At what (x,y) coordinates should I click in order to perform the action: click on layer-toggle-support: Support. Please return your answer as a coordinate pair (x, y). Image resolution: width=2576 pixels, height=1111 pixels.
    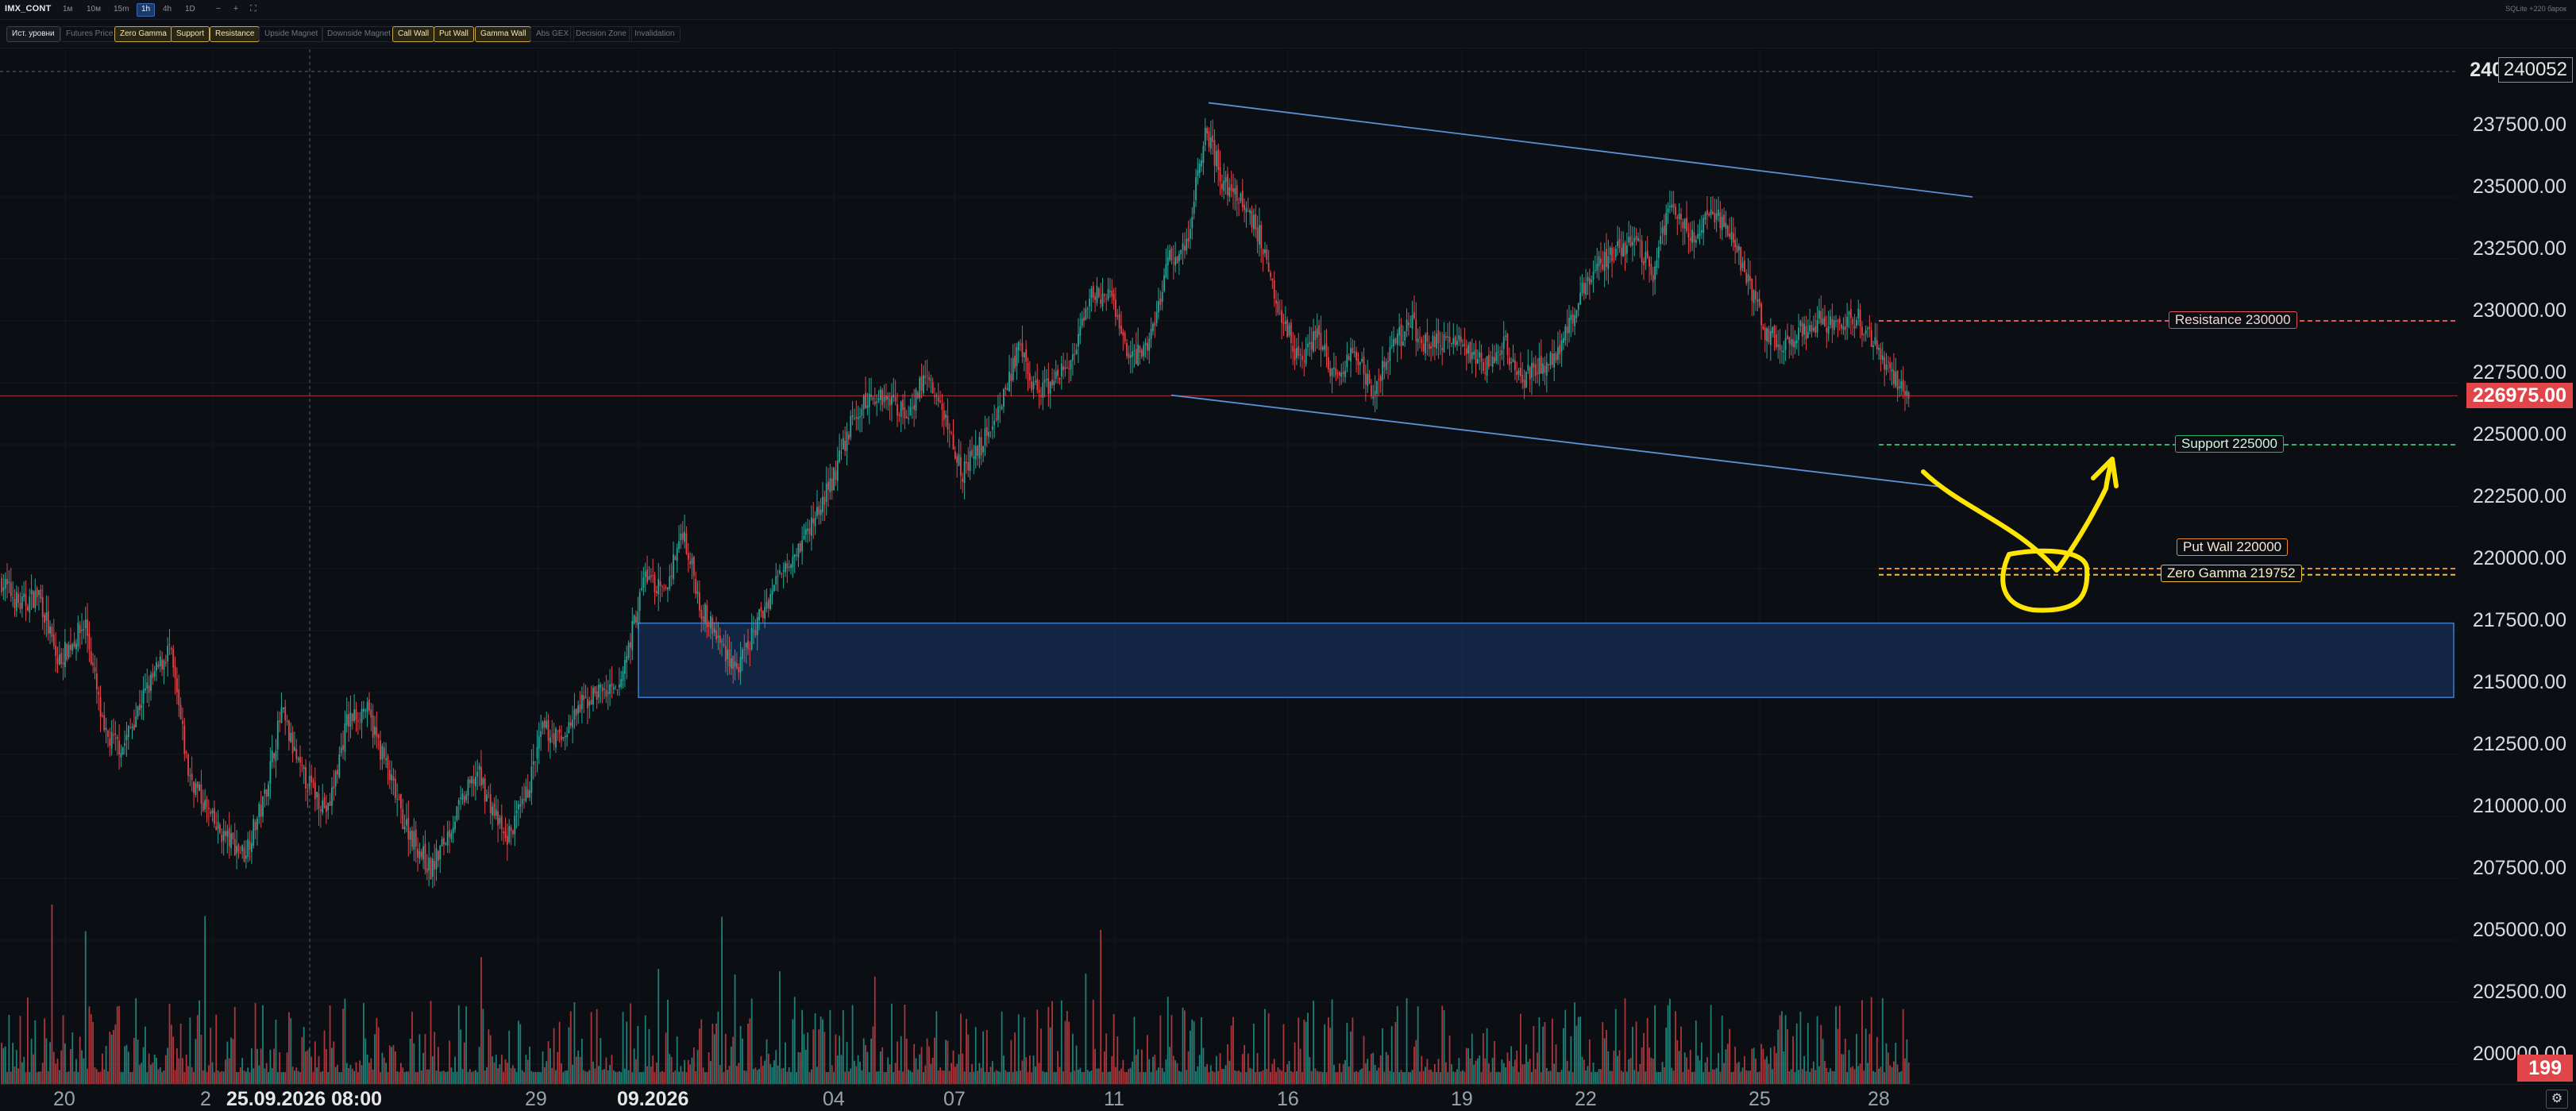
    Looking at the image, I should click on (190, 34).